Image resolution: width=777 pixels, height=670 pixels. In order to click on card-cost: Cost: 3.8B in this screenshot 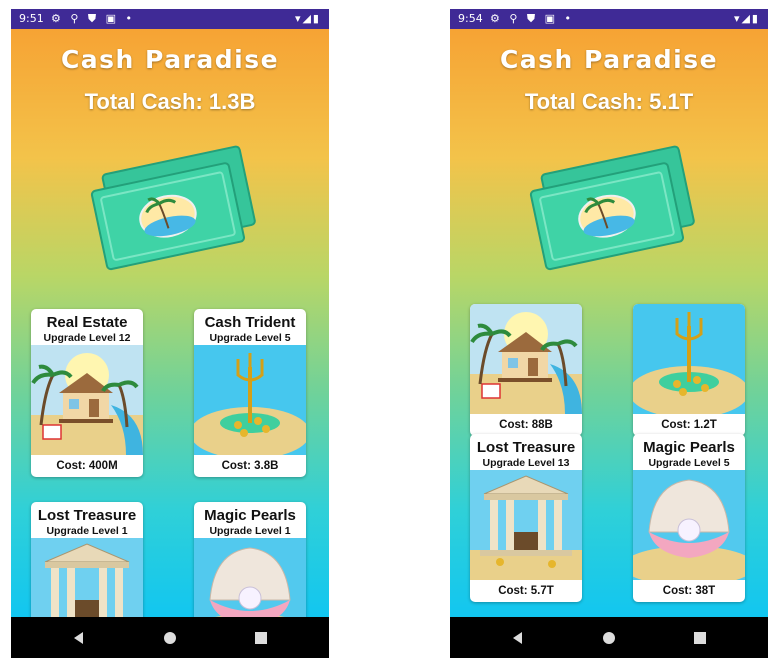, I will do `click(250, 466)`.